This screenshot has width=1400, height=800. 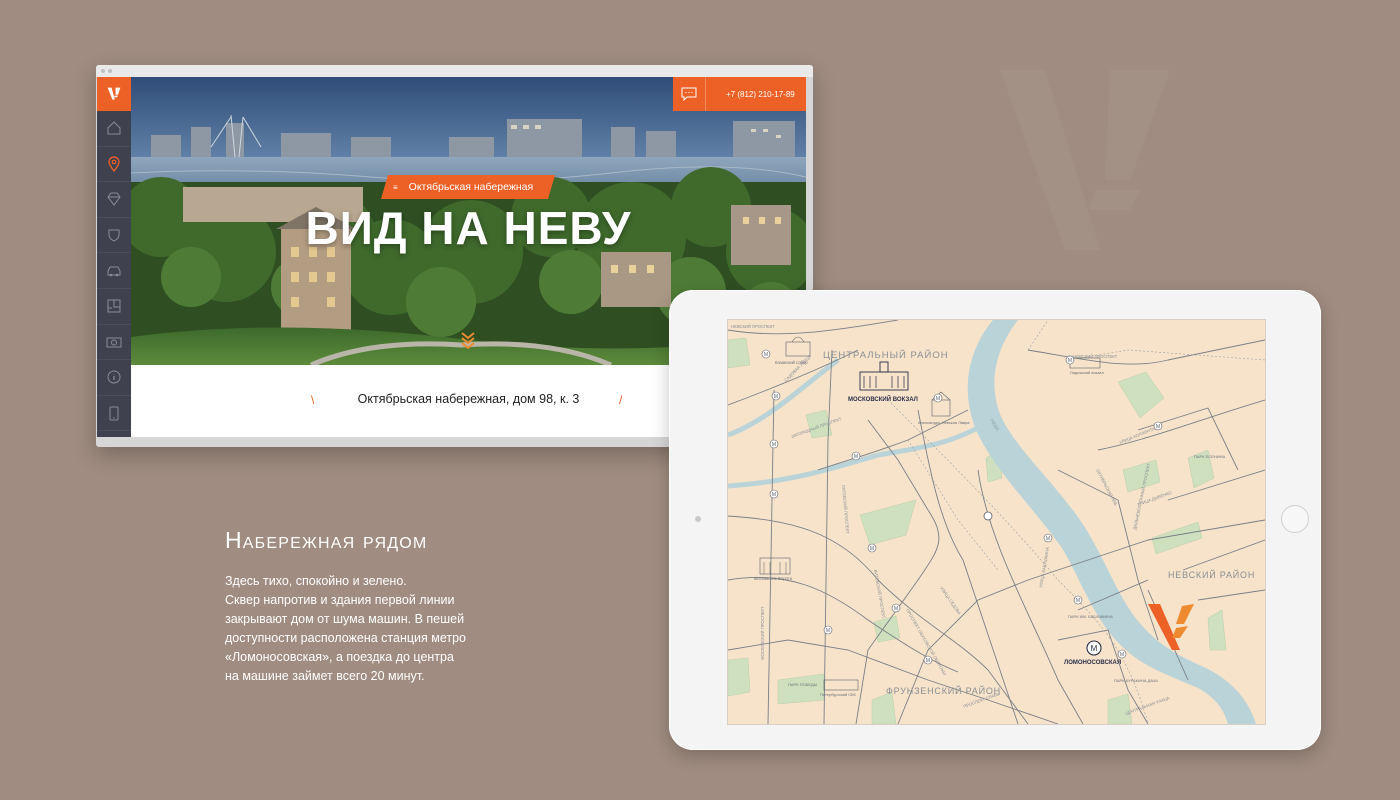 I want to click on description-line: закрывают дом от шума машин. В пешей, so click(x=345, y=619).